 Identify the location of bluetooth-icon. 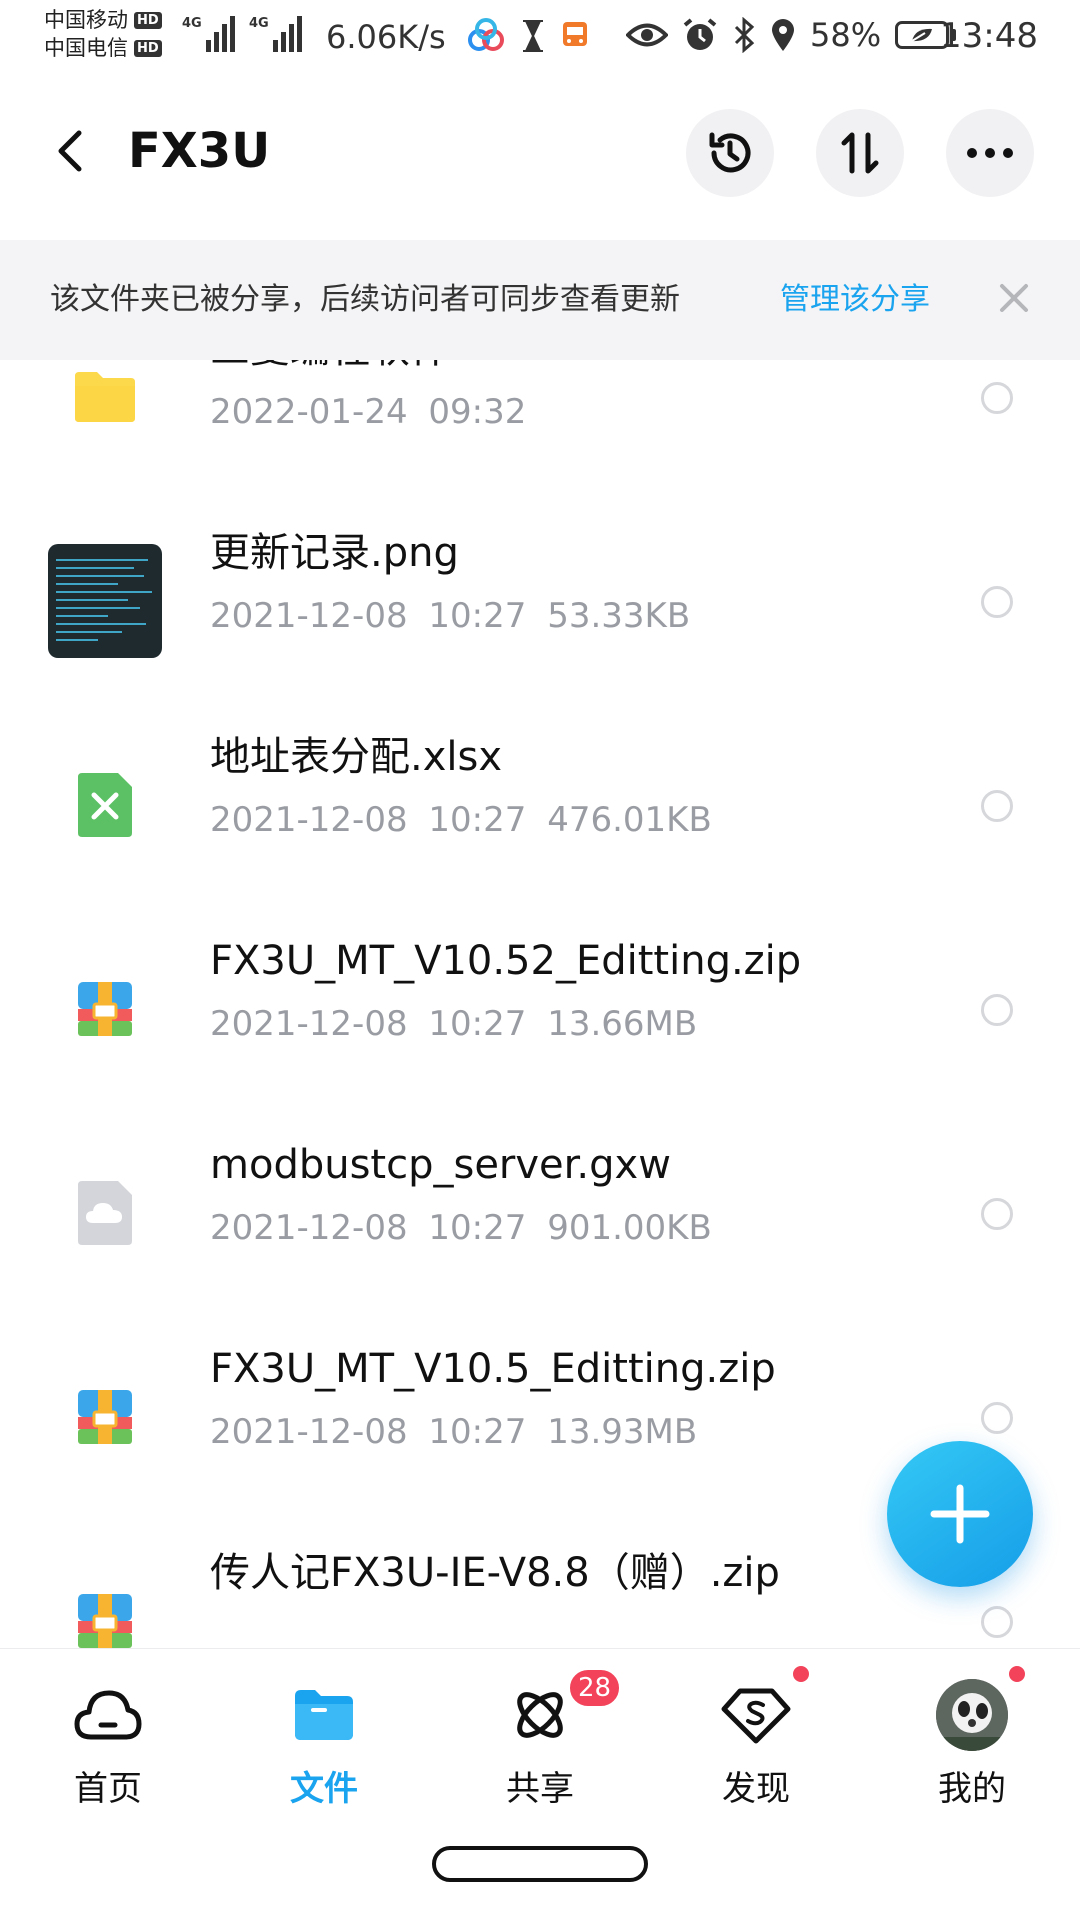
(744, 35).